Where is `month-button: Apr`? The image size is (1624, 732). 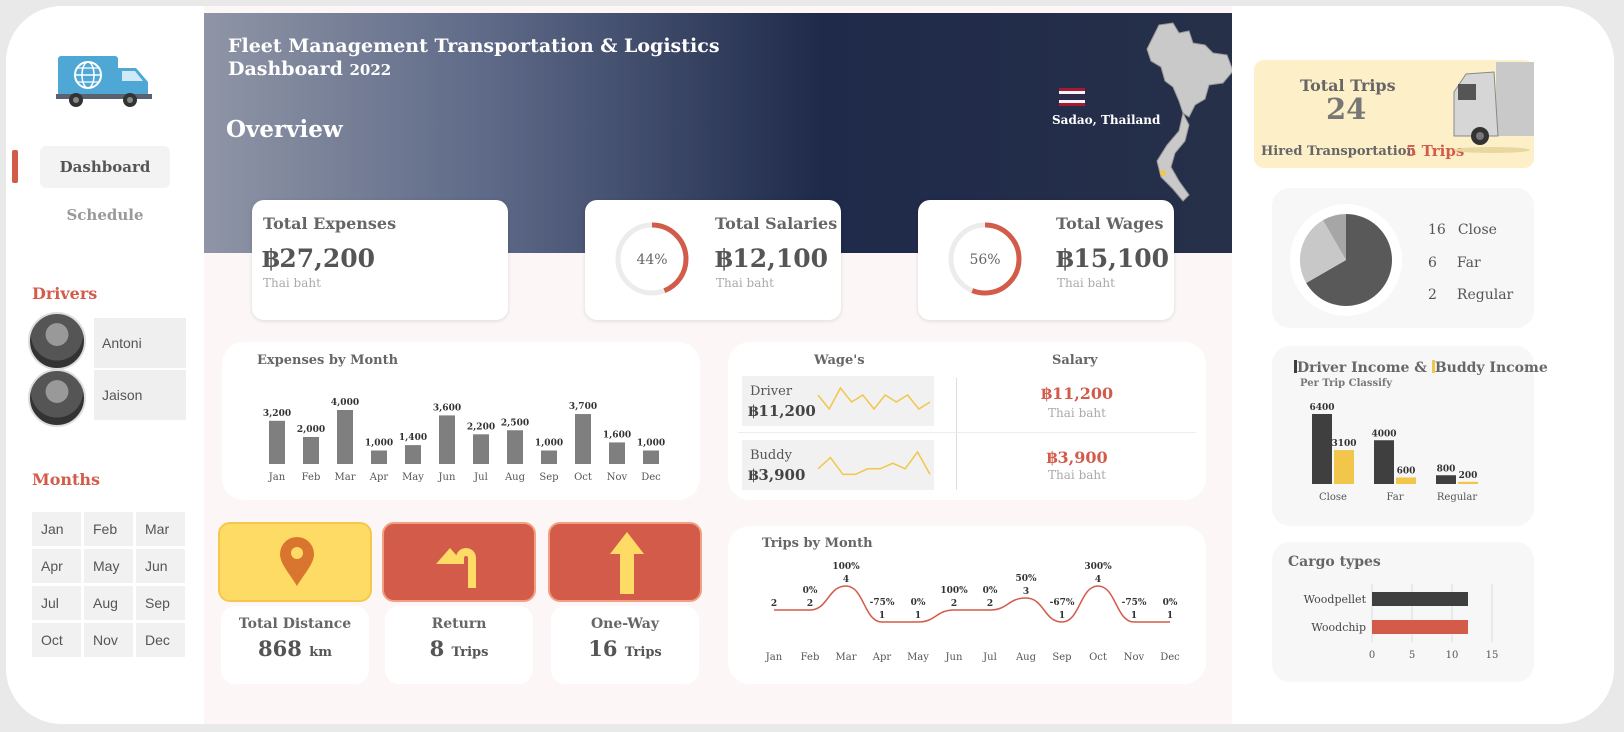 month-button: Apr is located at coordinates (56, 566).